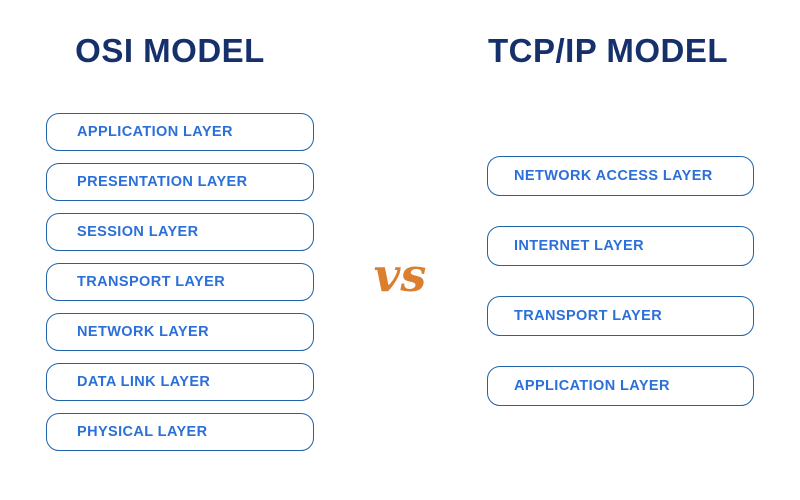 This screenshot has width=800, height=500. I want to click on osi-layer-label: NETWORK LAYER, so click(143, 332).